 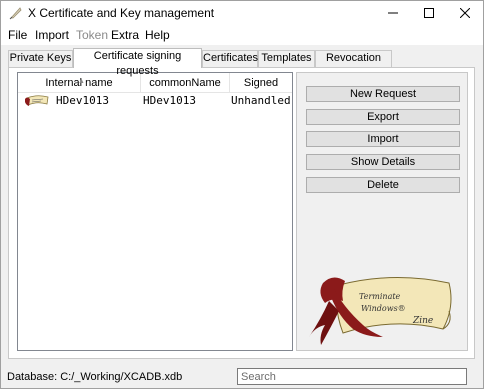 What do you see at coordinates (81, 81) in the screenshot?
I see `sort-ascending-icon: ▲` at bounding box center [81, 81].